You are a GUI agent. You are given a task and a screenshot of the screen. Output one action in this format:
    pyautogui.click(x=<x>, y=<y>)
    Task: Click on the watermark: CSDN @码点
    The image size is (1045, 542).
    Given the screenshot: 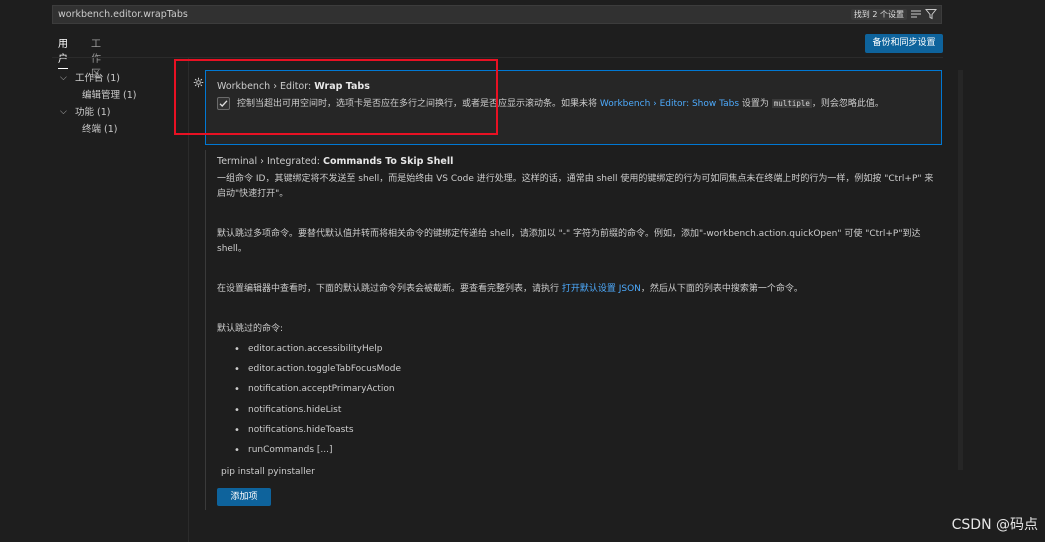 What is the action you would take?
    pyautogui.click(x=994, y=525)
    